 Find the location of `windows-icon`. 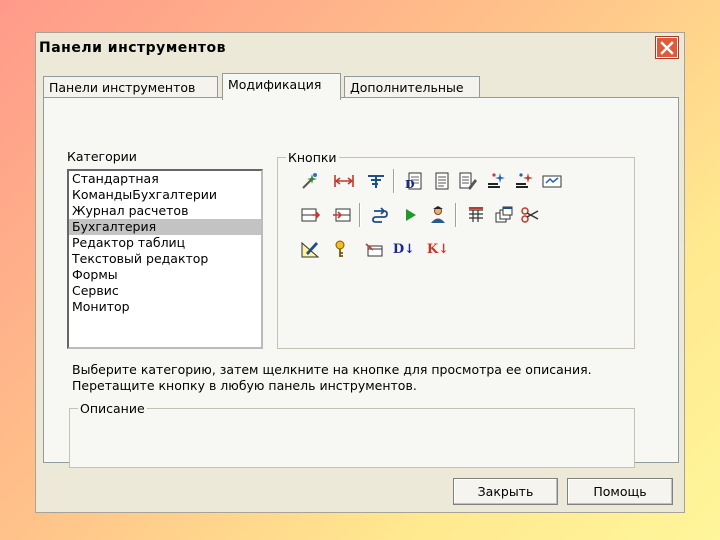

windows-icon is located at coordinates (504, 215).